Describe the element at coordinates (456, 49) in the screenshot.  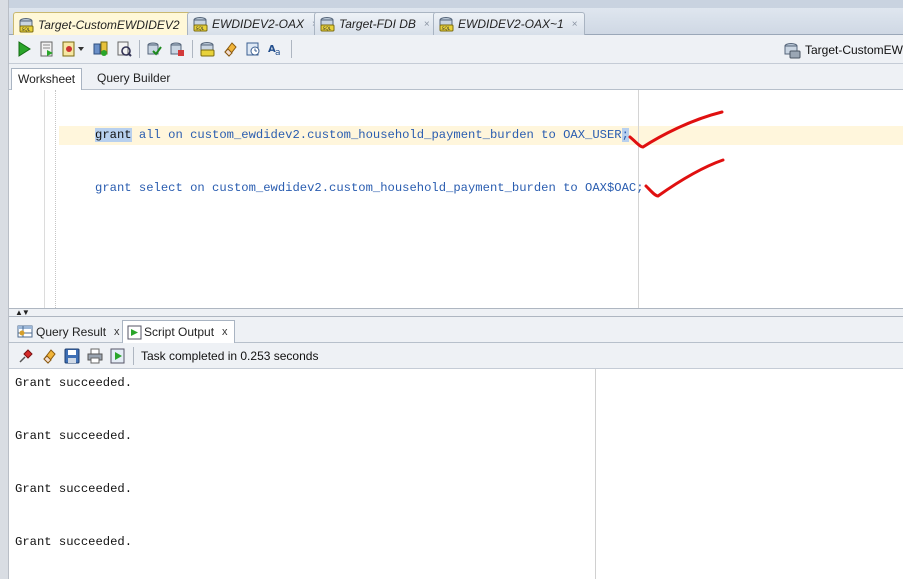
I see `worksheet-toolbar: Aa Target-CustomEW` at that location.